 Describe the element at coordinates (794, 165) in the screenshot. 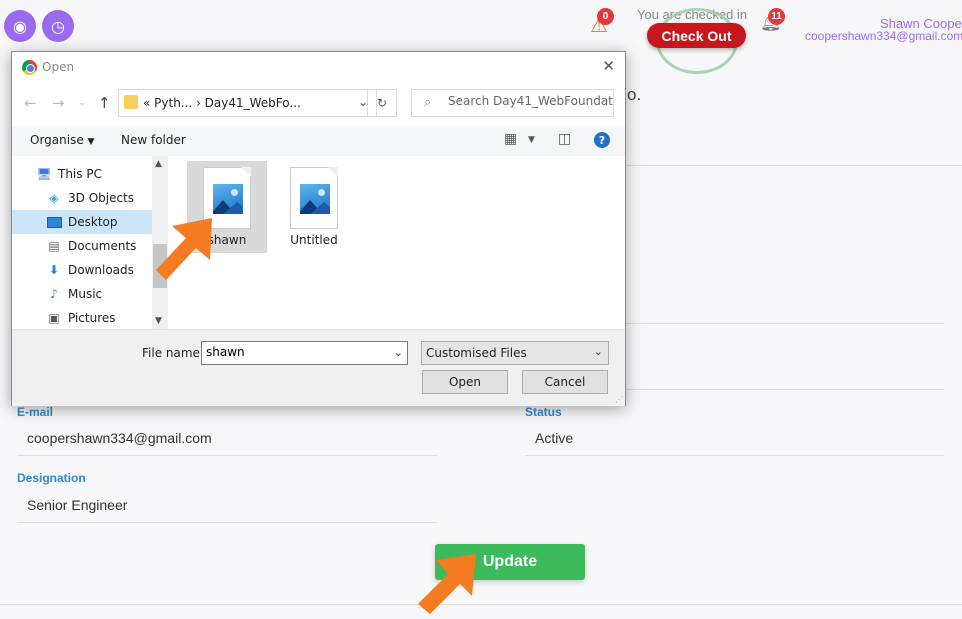

I see `divider` at that location.